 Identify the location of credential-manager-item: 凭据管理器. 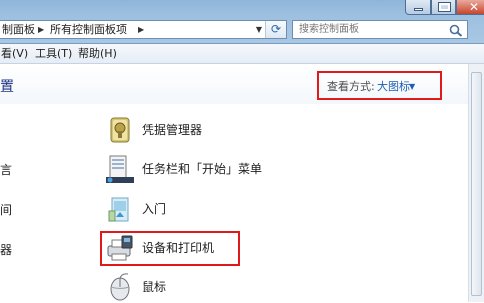
(204, 130).